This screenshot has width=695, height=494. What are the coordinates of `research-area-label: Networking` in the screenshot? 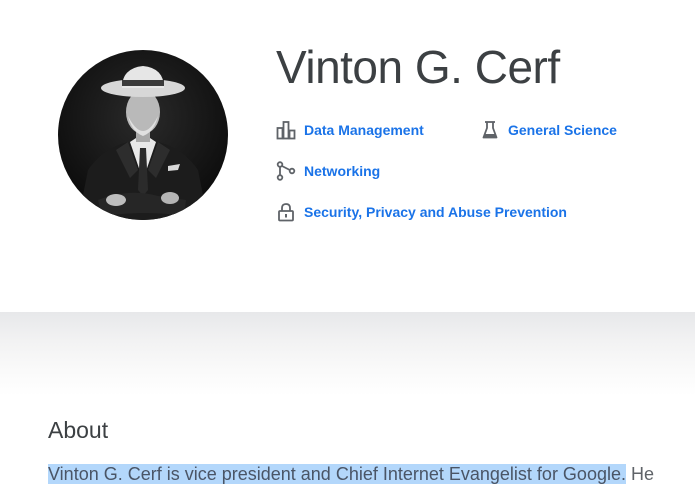 It's located at (342, 171).